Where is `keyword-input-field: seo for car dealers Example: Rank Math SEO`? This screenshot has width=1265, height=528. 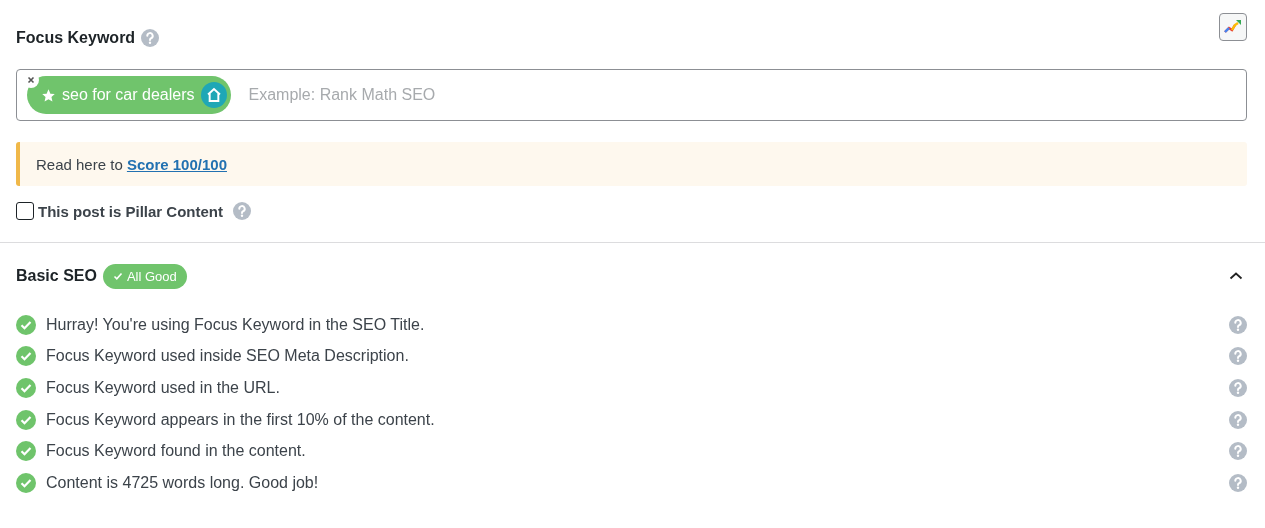 keyword-input-field: seo for car dealers Example: Rank Math SEO is located at coordinates (631, 95).